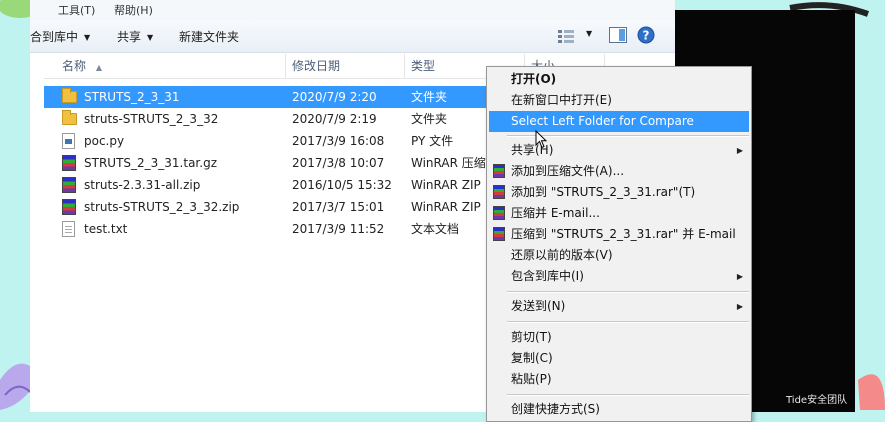 The width and height of the screenshot is (885, 422). What do you see at coordinates (352, 36) in the screenshot?
I see `command-bar: 合到库中 ▼ 共享 ▼ 新建文件夹 ▼ ?` at bounding box center [352, 36].